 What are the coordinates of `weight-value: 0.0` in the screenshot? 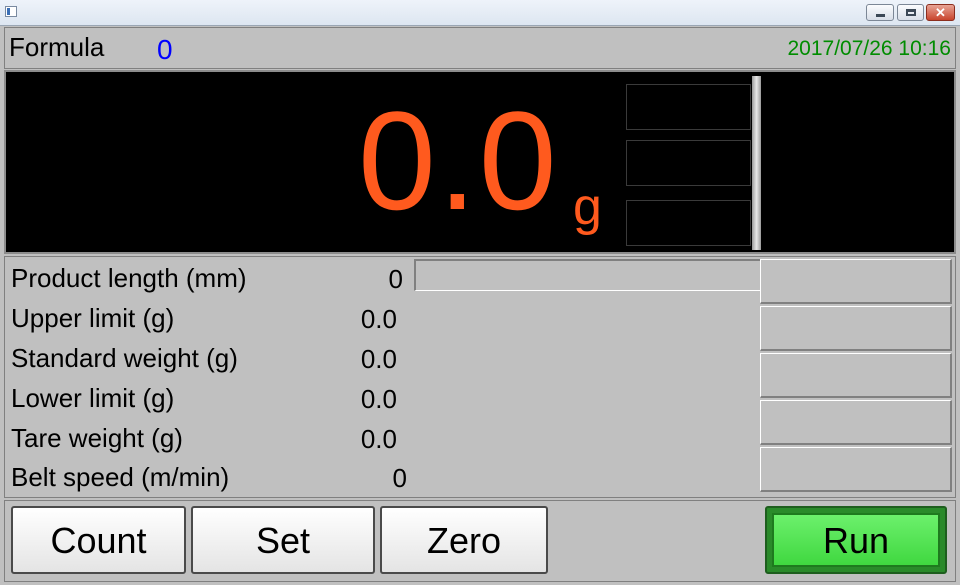 It's located at (458, 160).